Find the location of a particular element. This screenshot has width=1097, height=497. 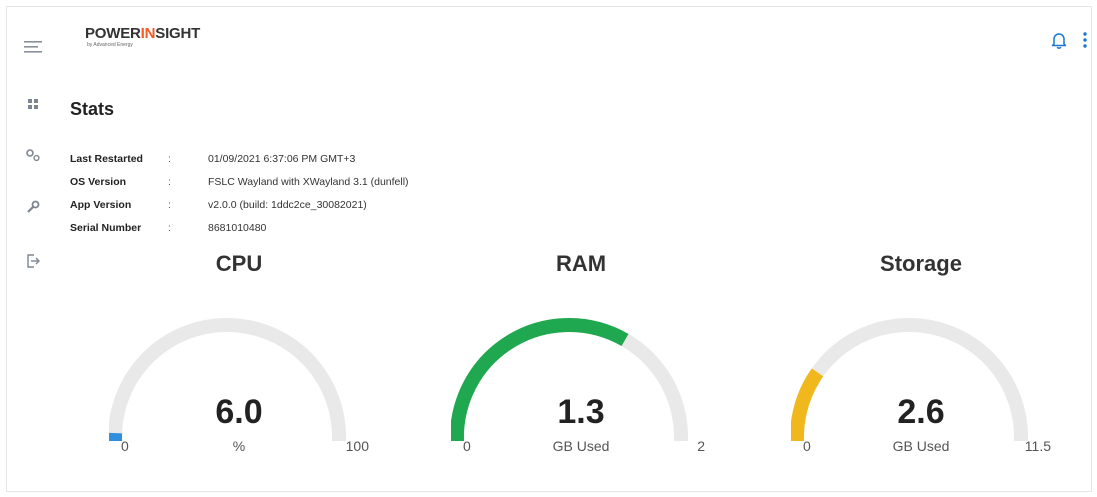

sidebar-item-dashboard is located at coordinates (33, 105).